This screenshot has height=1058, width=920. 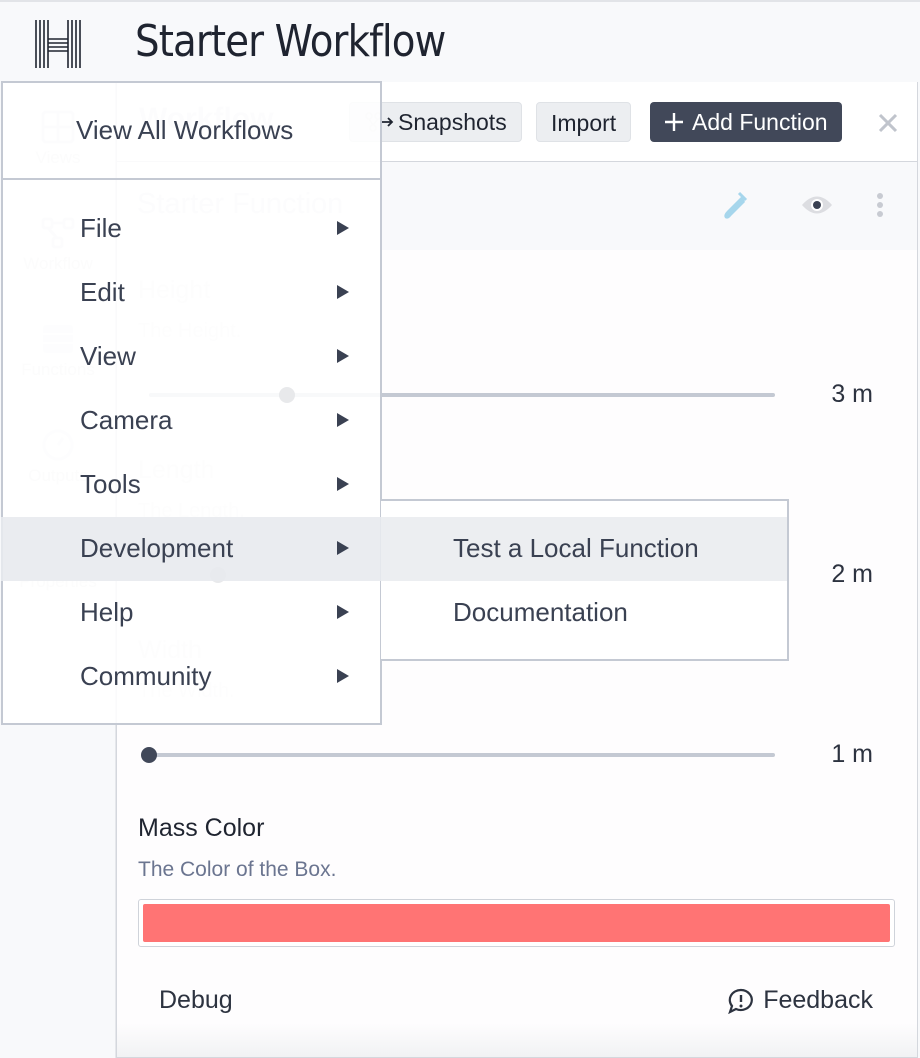 I want to click on menu-item-development: Development, so click(x=193, y=549).